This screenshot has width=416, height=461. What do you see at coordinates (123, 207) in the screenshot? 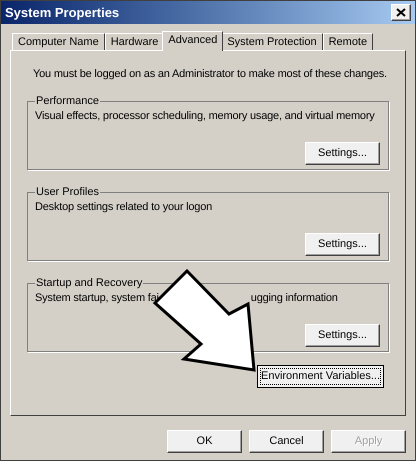
I see `group-description: Desktop settings related to your logon` at bounding box center [123, 207].